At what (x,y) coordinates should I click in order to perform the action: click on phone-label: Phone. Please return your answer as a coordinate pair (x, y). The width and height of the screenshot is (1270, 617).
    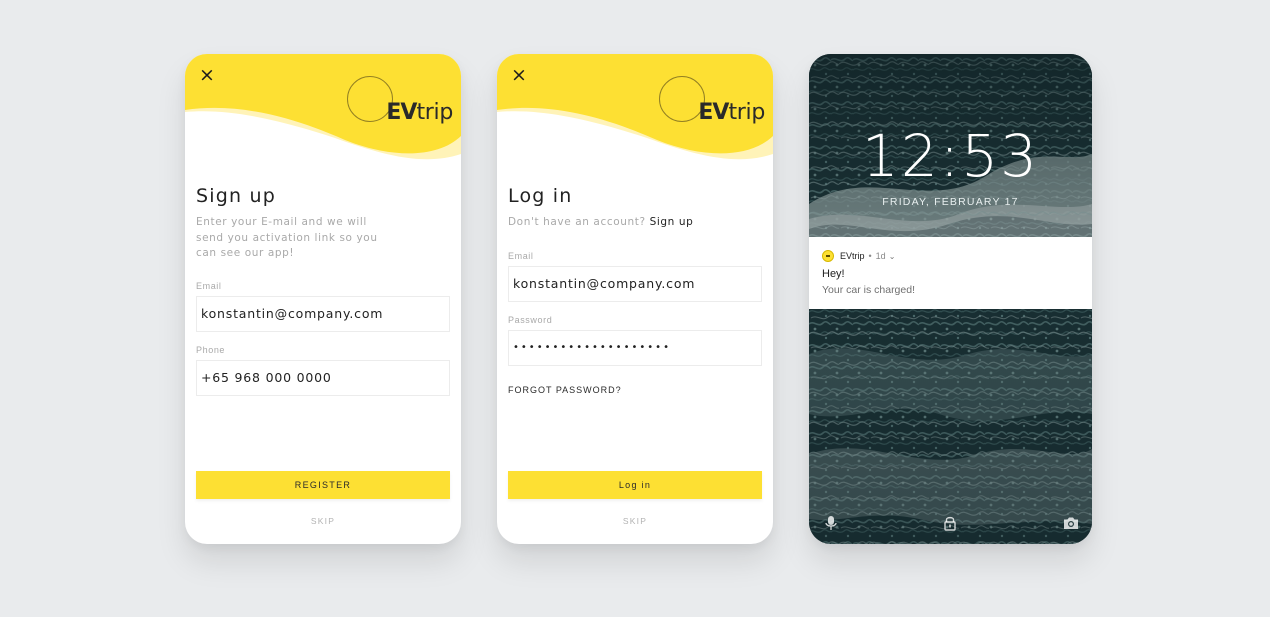
    Looking at the image, I should click on (211, 350).